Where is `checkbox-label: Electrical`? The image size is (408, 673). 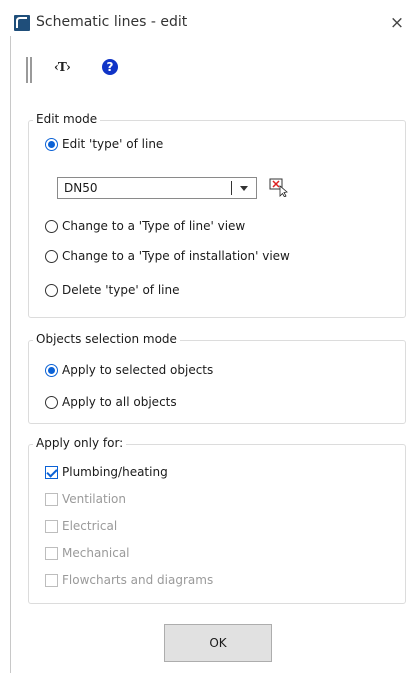
checkbox-label: Electrical is located at coordinates (90, 526).